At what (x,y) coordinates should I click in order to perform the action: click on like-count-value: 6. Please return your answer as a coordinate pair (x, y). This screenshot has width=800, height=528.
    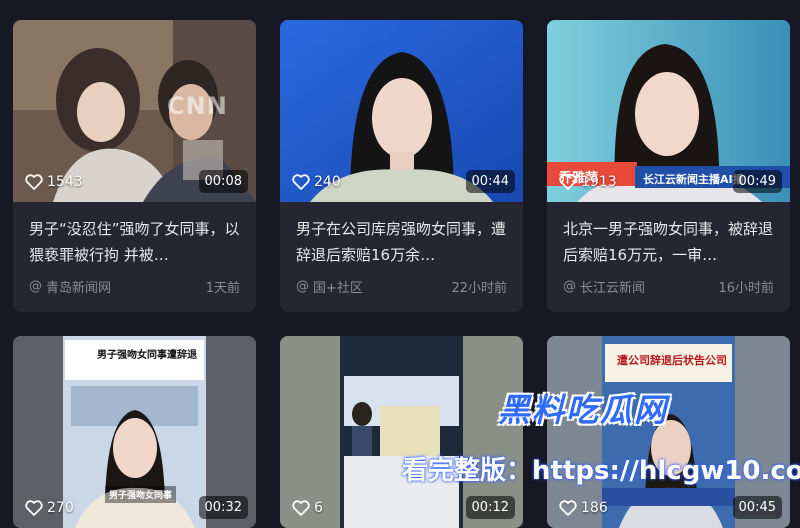
    Looking at the image, I should click on (318, 508).